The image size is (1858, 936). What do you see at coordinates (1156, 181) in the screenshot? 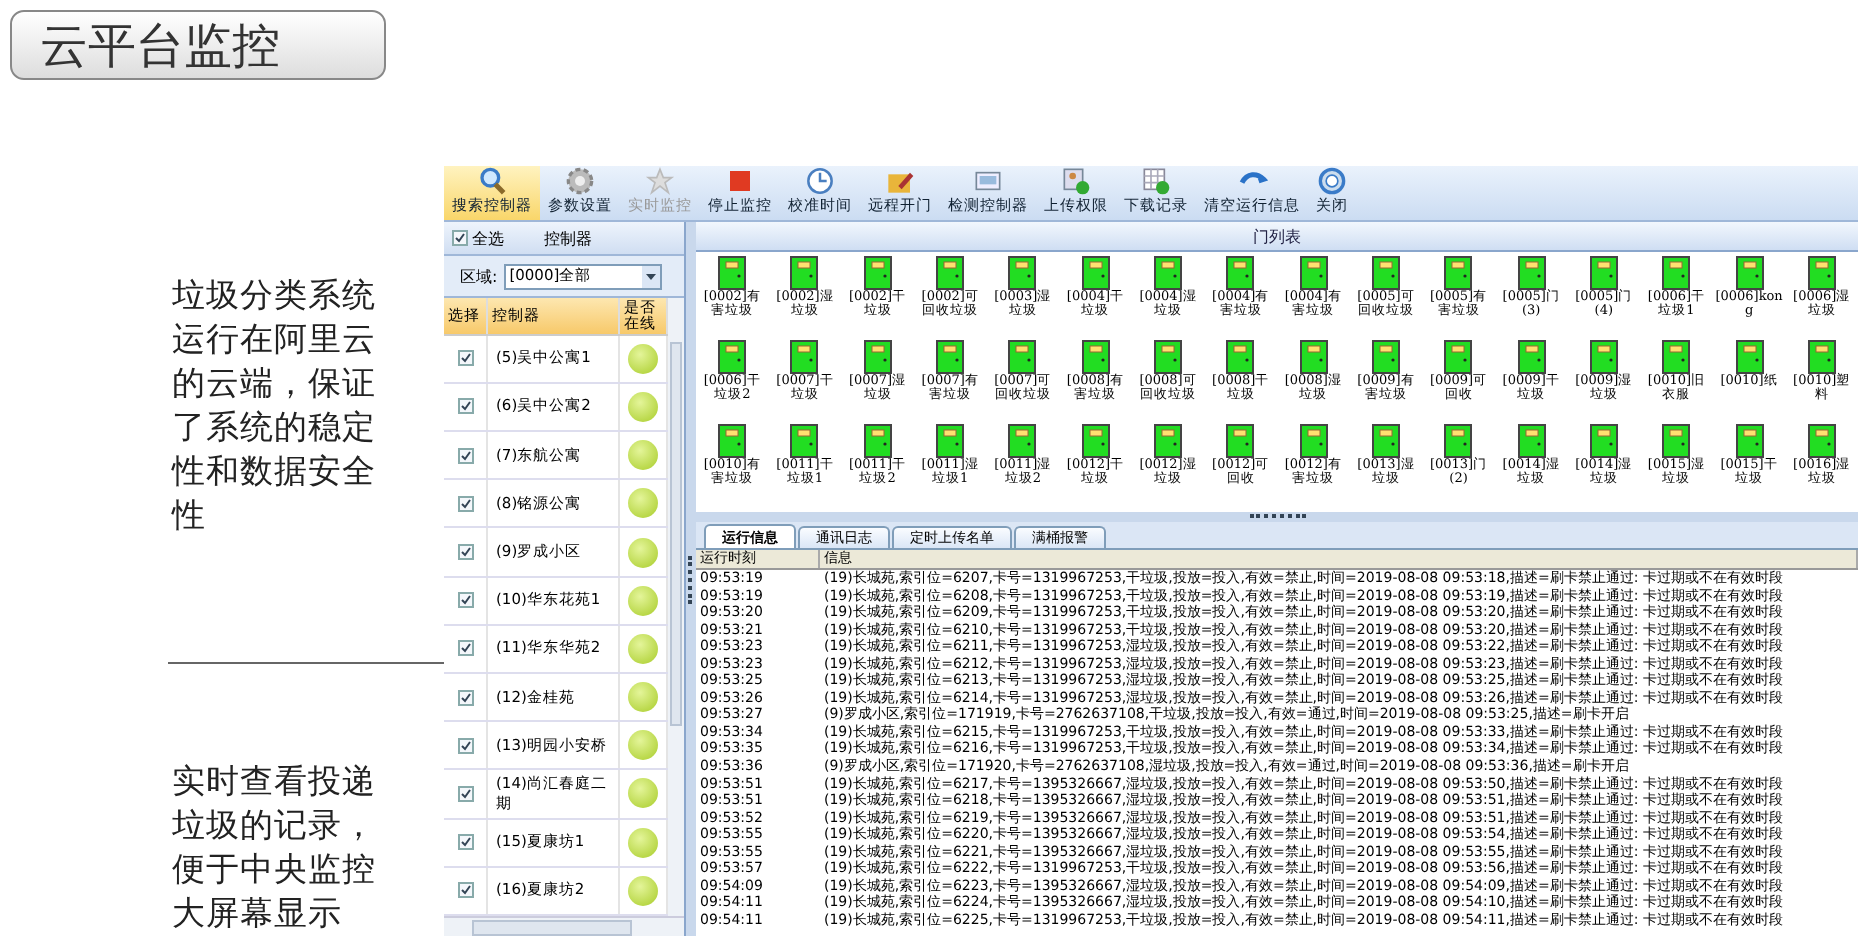
I see `table-icon` at bounding box center [1156, 181].